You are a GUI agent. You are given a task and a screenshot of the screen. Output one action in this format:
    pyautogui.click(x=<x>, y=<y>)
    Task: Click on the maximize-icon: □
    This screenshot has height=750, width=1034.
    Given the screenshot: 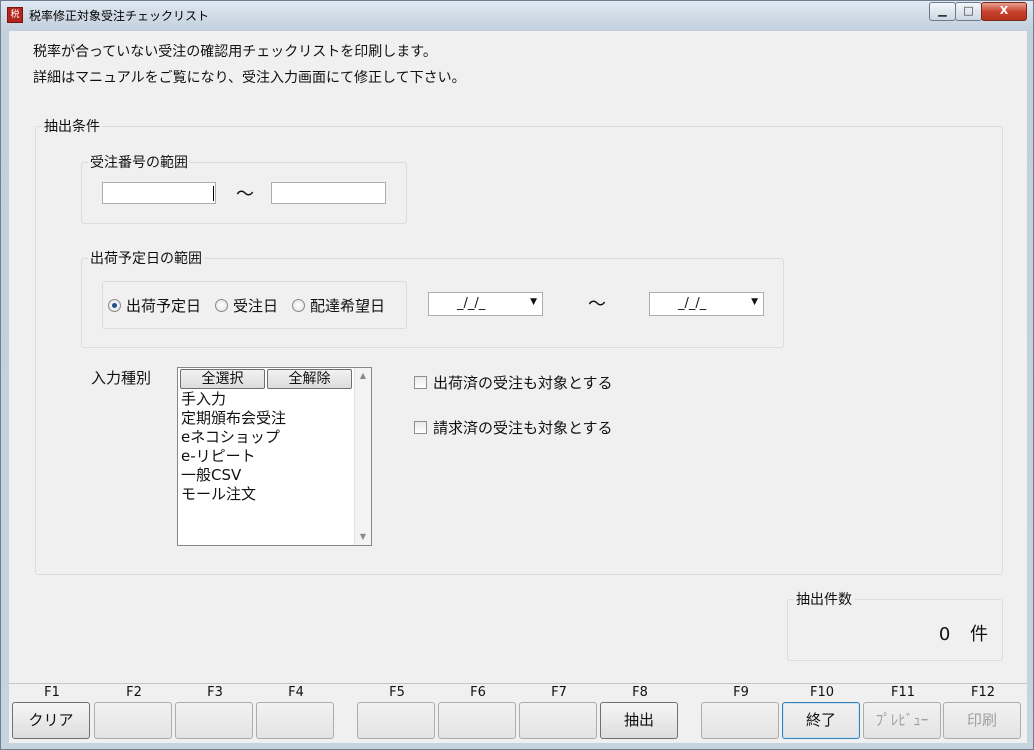 What is the action you would take?
    pyautogui.click(x=968, y=10)
    